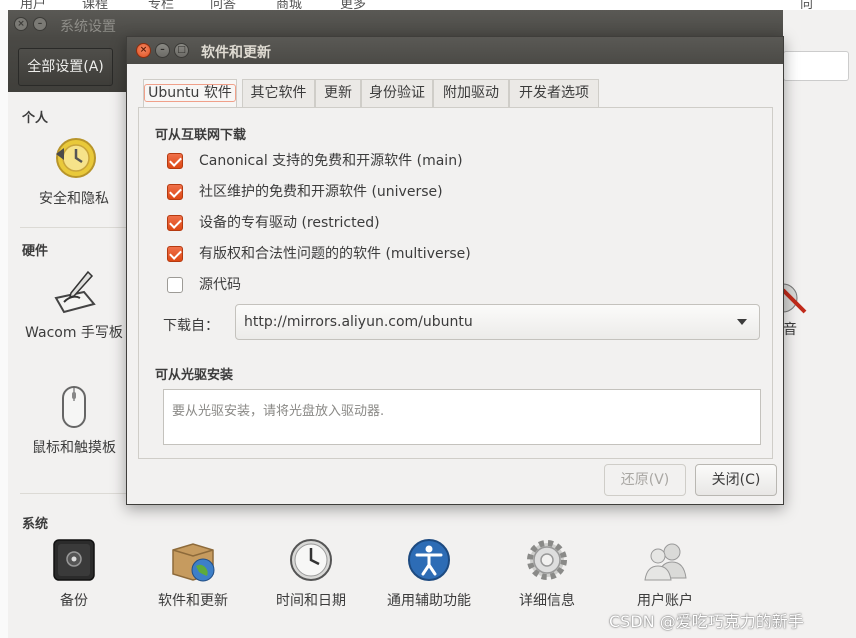 The image size is (856, 638). What do you see at coordinates (278, 411) in the screenshot?
I see `cdrom-placeholder: 要从光驱安装，请将光盘放入驱动器.` at bounding box center [278, 411].